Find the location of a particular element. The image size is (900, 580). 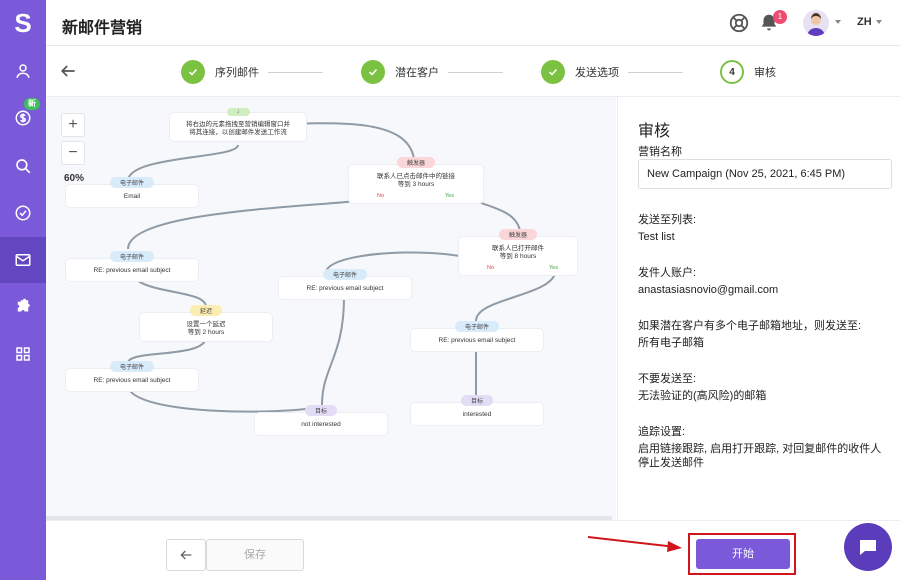

sidebar-item-profile is located at coordinates (23, 71).